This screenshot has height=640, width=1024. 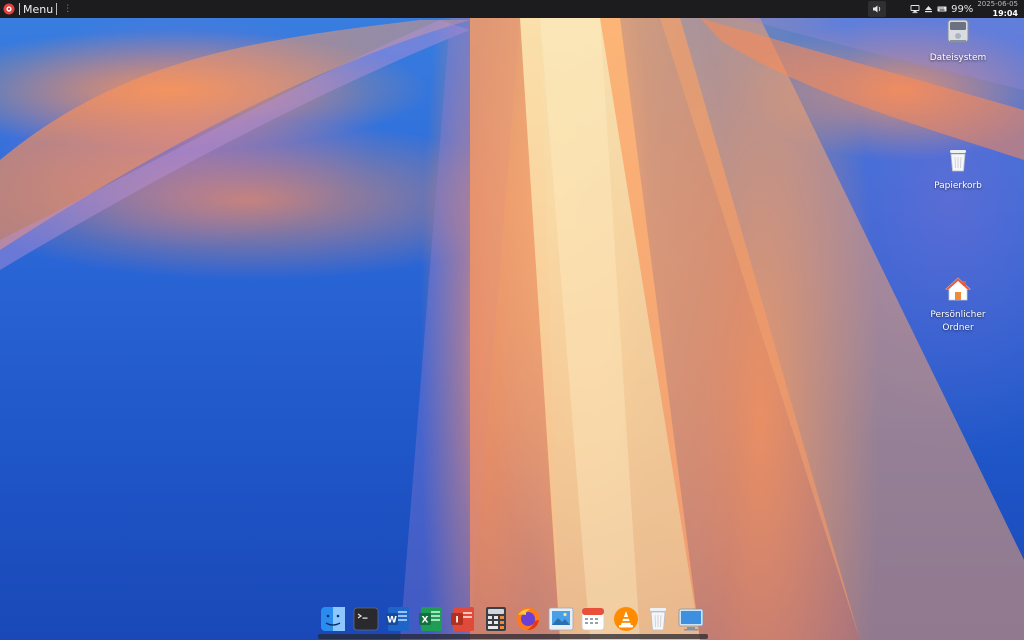 I want to click on desktop-icon-home-folder: Persönlicher Ordner, so click(x=958, y=305).